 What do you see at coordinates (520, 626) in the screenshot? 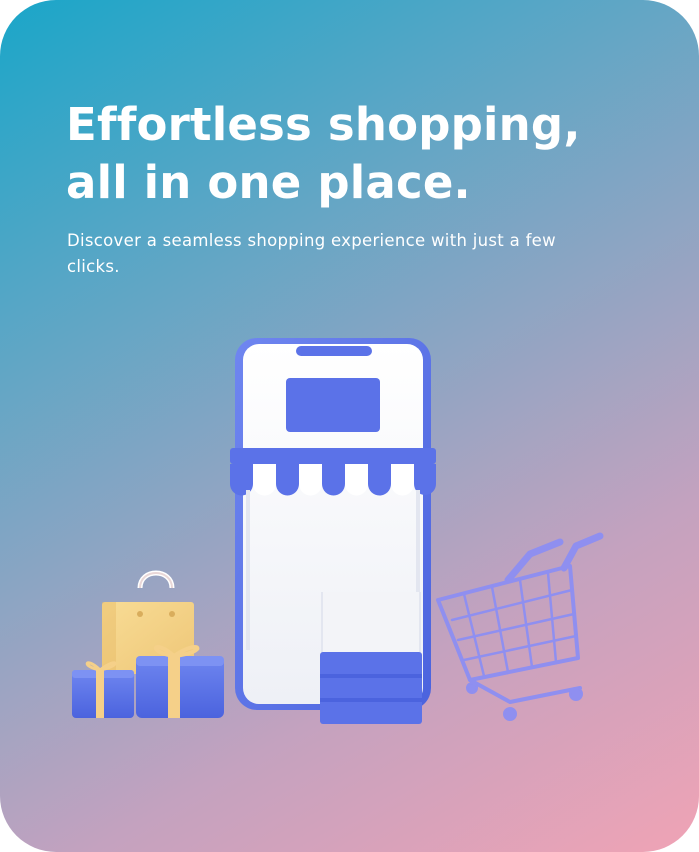
I see `shopping-cart-icon` at bounding box center [520, 626].